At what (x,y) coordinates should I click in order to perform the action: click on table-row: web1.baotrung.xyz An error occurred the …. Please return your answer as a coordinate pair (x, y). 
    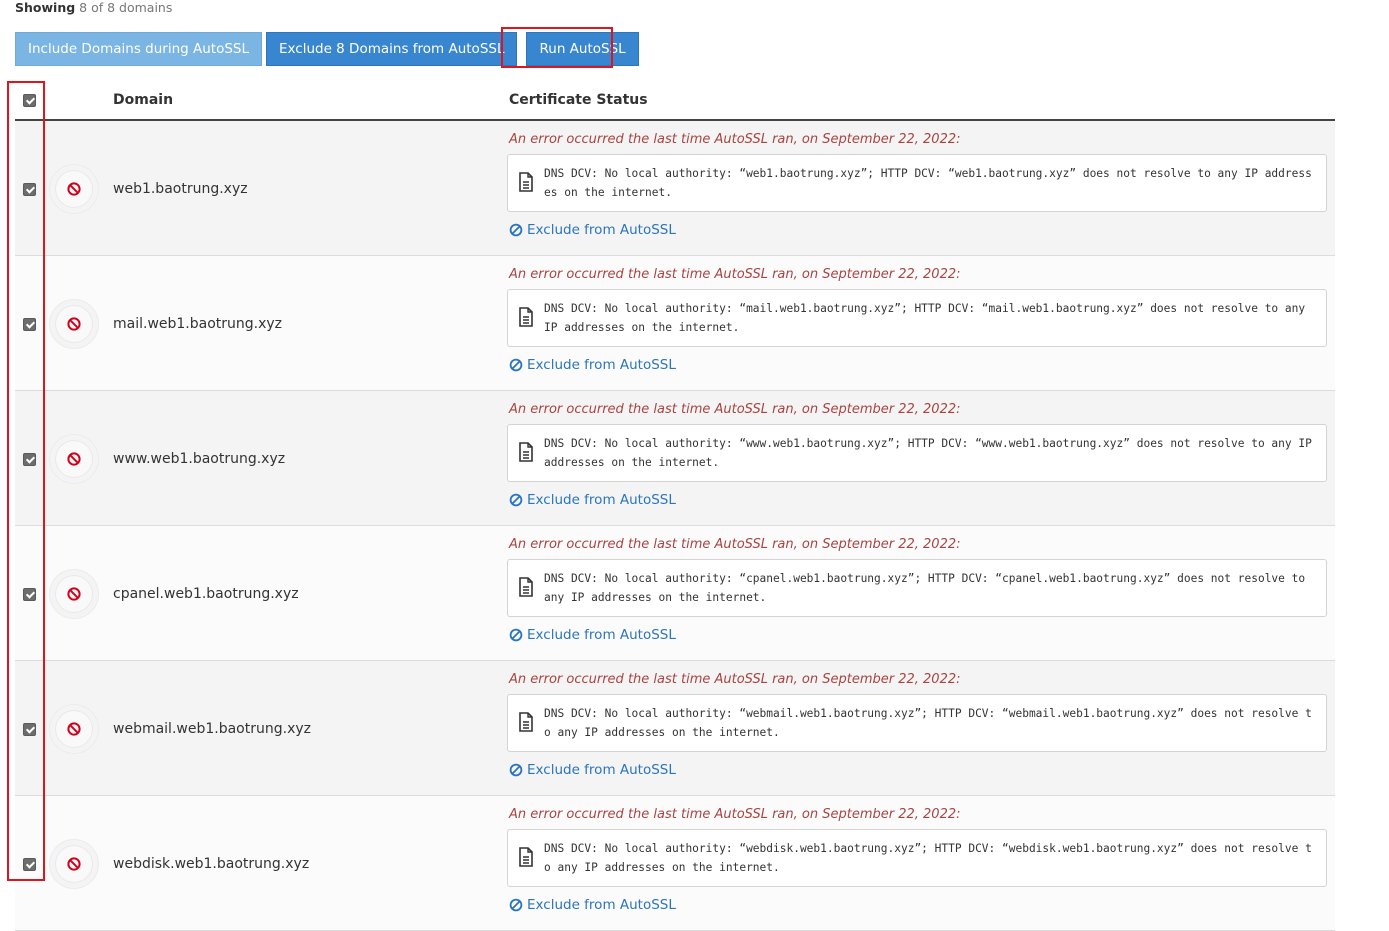
    Looking at the image, I should click on (675, 188).